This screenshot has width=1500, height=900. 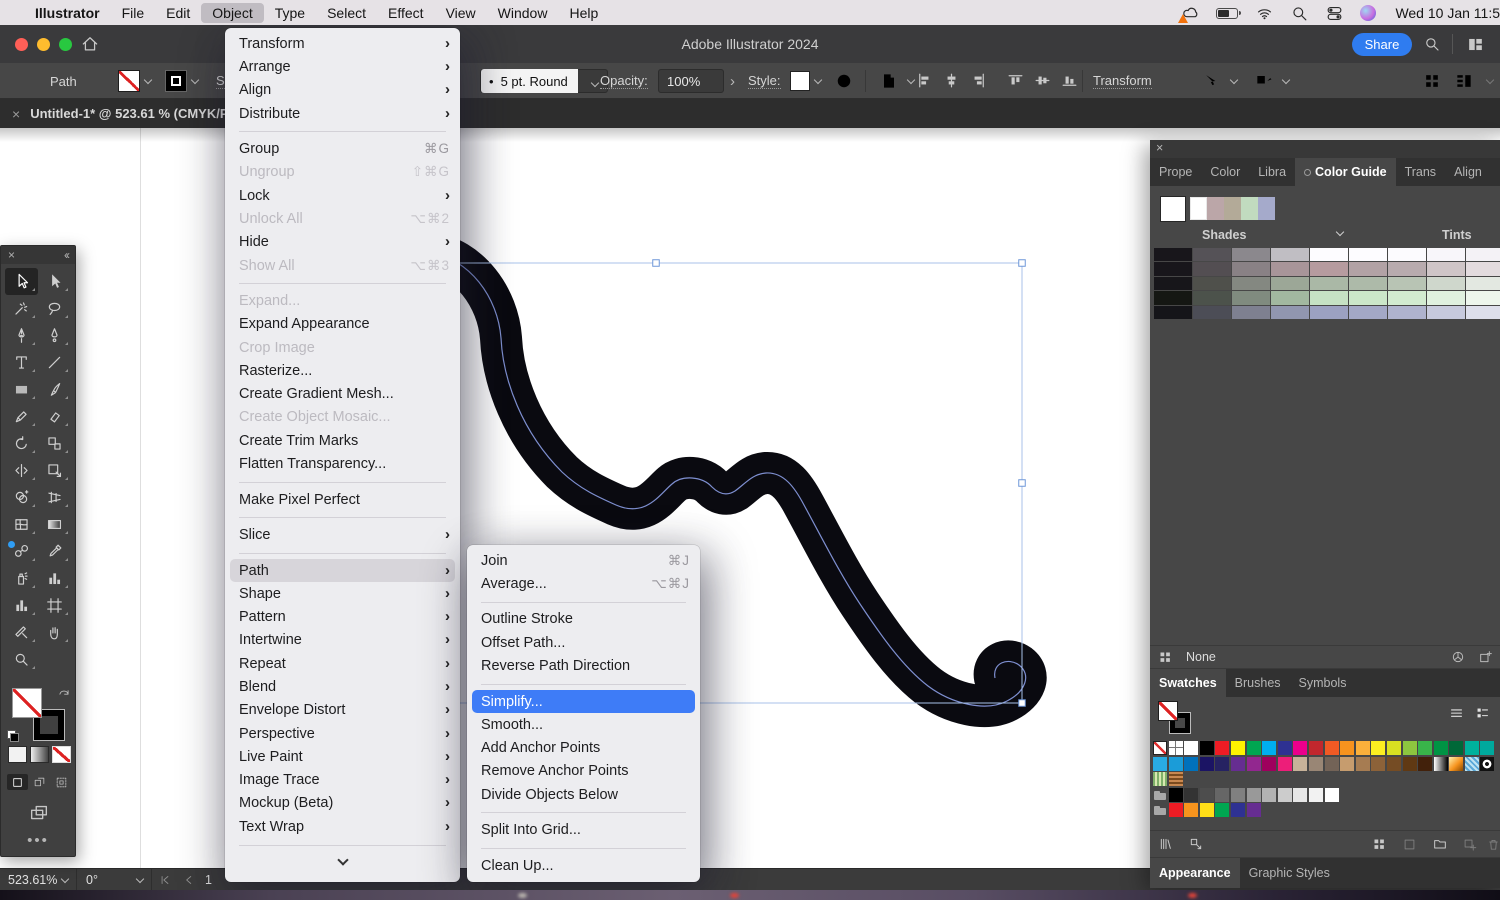 What do you see at coordinates (38, 840) in the screenshot?
I see `edit-toolbar-icon: •••` at bounding box center [38, 840].